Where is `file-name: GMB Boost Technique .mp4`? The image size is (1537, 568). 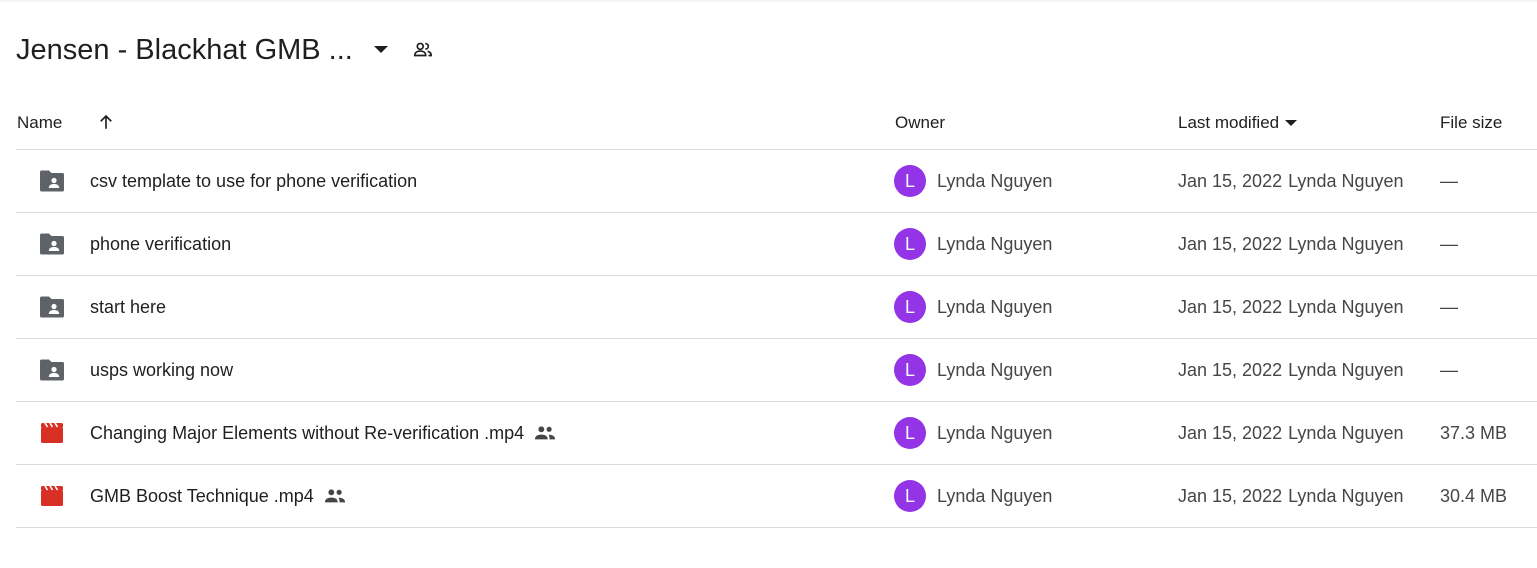 file-name: GMB Boost Technique .mp4 is located at coordinates (218, 496).